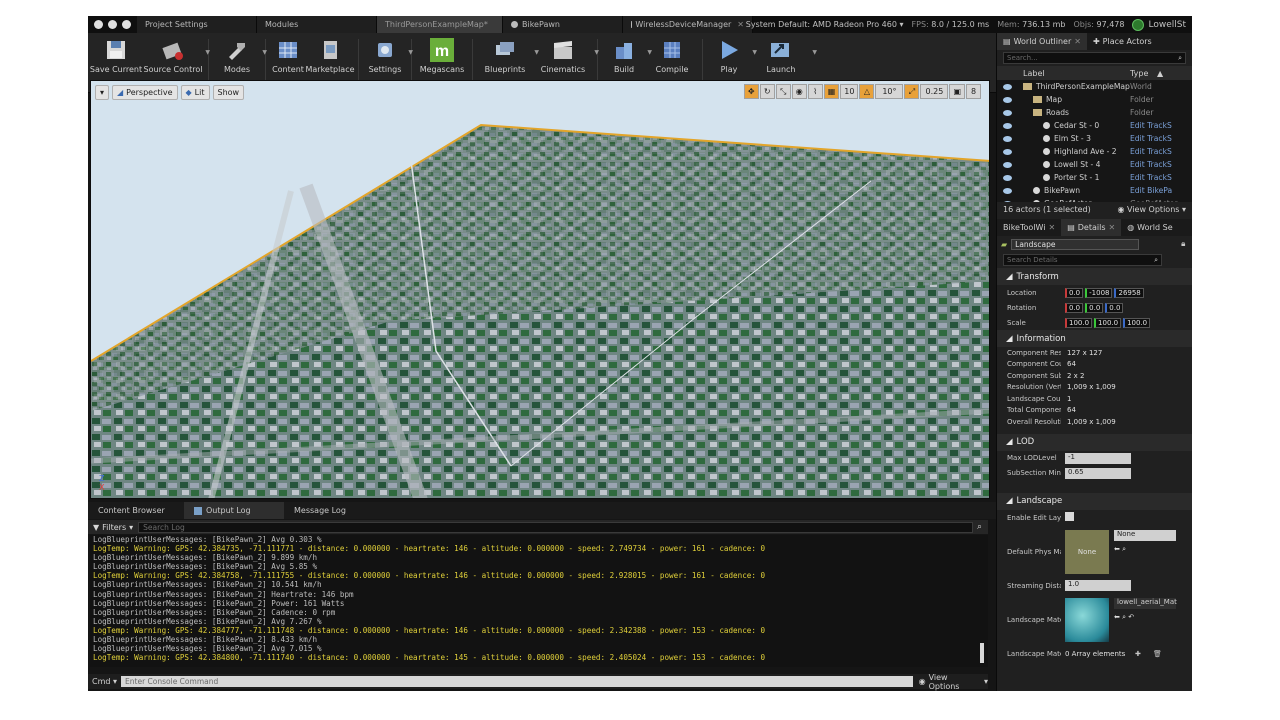  Describe the element at coordinates (1145, 617) in the screenshot. I see `use-asset-icon: ⬅ ⌕ ↶` at that location.